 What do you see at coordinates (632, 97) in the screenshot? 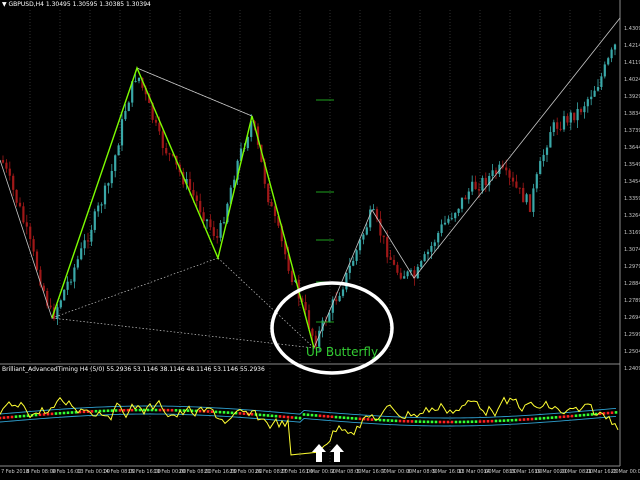
I see `price-tick-label: 1.39290` at bounding box center [632, 97].